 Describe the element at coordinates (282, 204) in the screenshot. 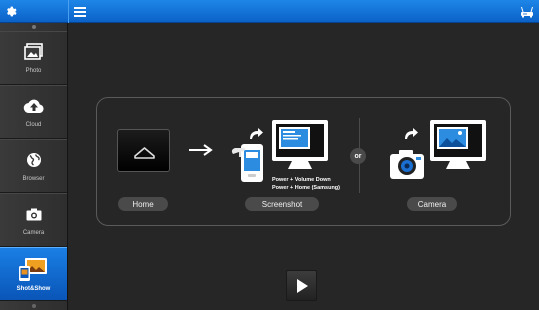

I see `screenshot-label: Screenshot` at that location.